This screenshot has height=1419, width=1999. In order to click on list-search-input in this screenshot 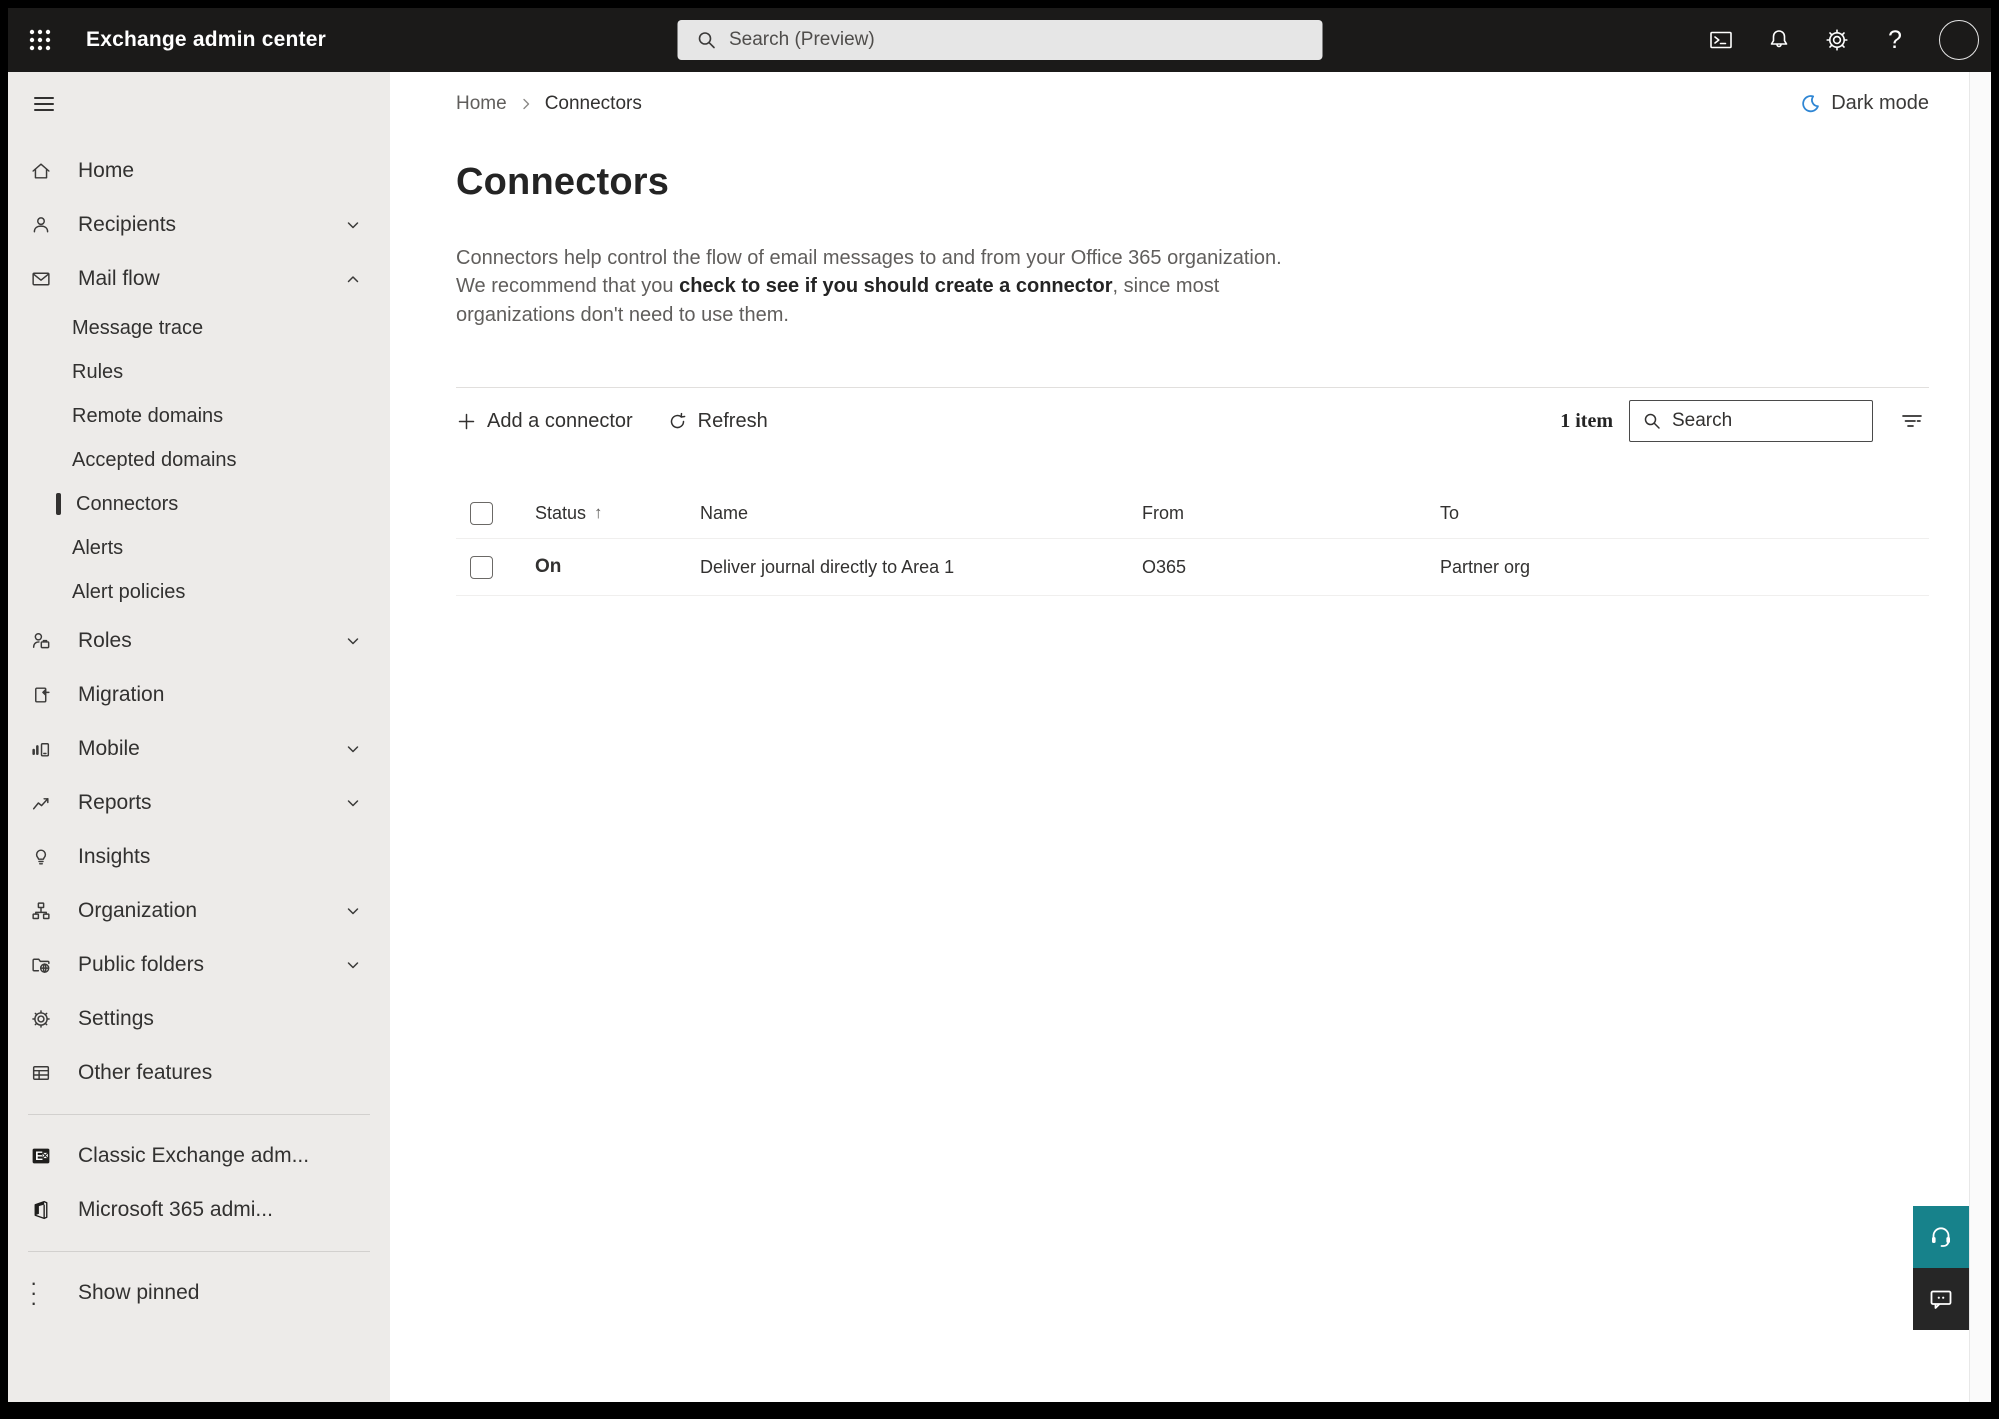, I will do `click(1767, 421)`.